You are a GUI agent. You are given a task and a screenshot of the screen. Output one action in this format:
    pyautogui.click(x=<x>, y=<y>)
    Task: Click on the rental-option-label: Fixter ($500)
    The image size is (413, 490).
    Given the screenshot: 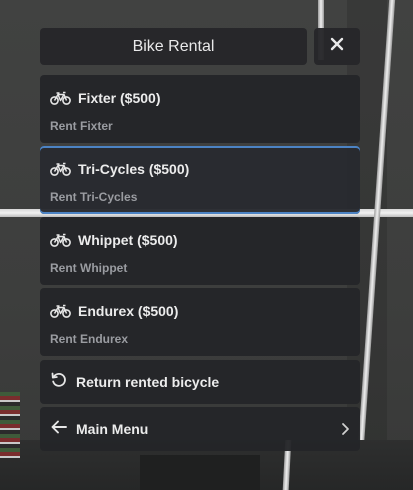 What is the action you would take?
    pyautogui.click(x=119, y=98)
    